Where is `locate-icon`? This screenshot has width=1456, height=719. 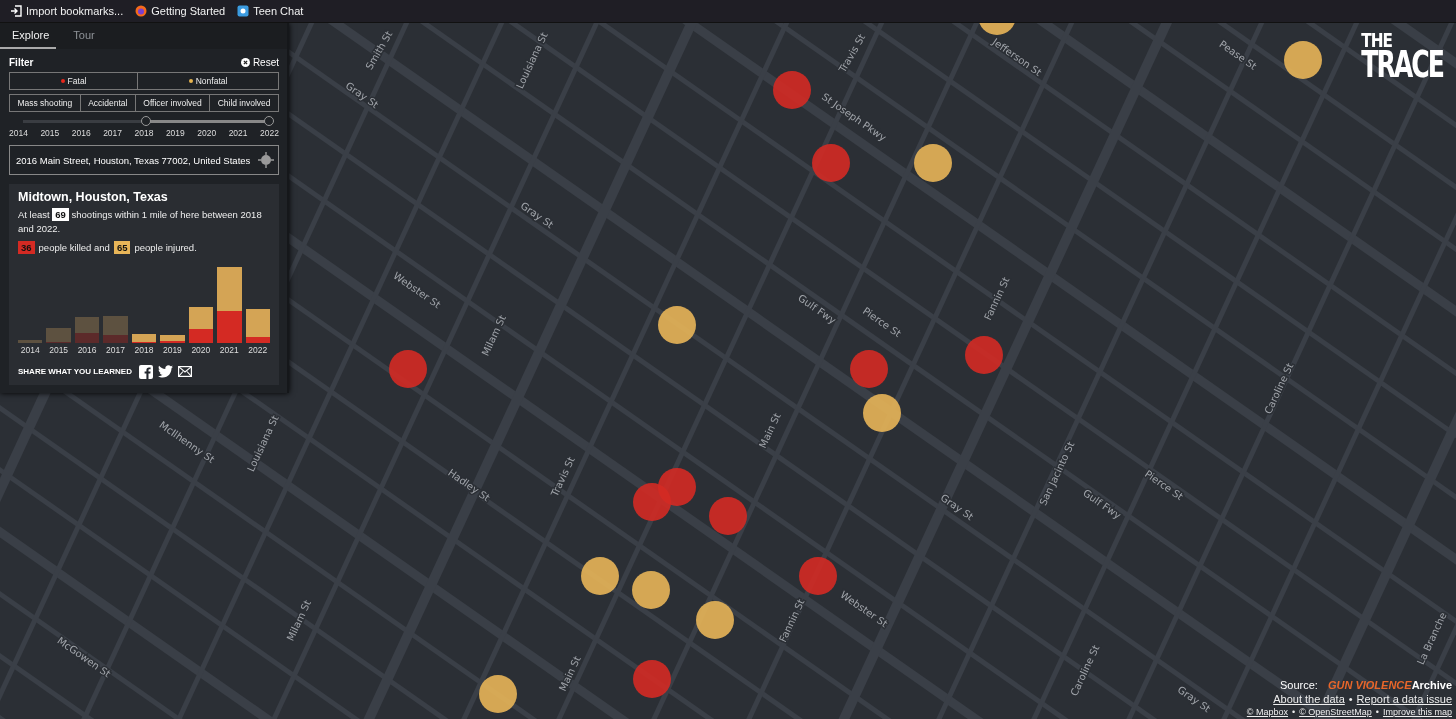
locate-icon is located at coordinates (266, 160).